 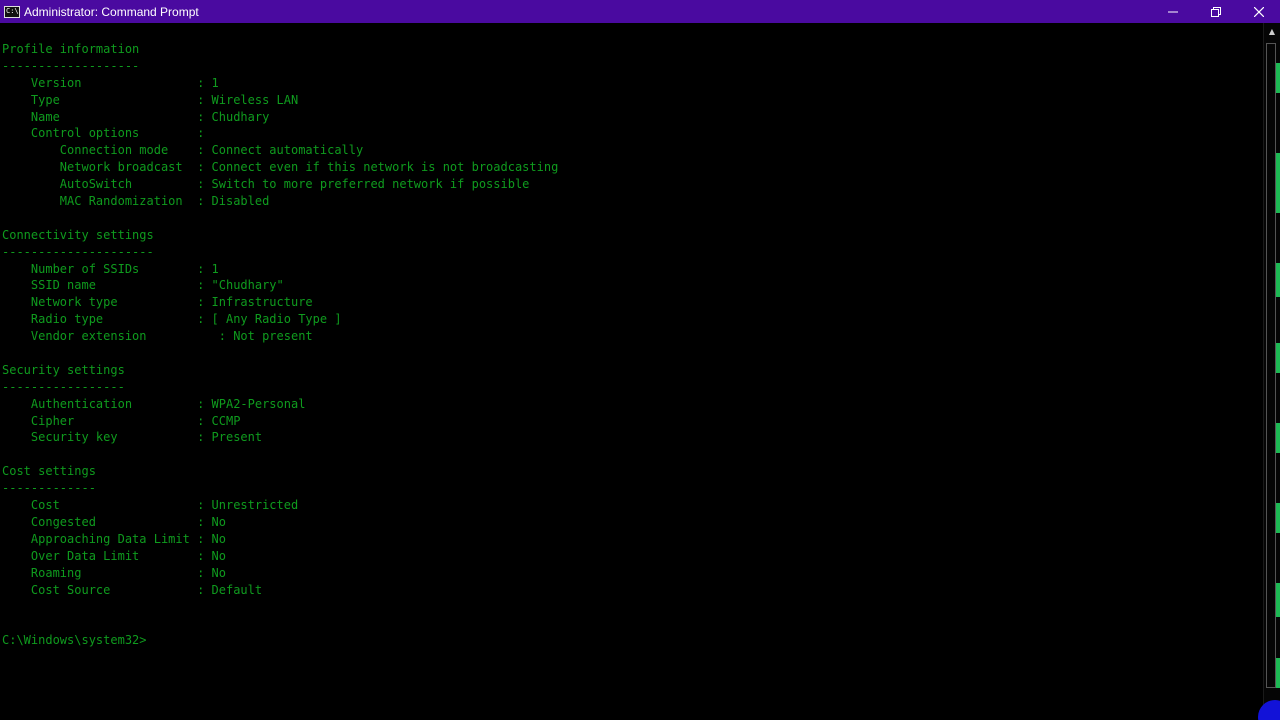 What do you see at coordinates (150, 99) in the screenshot?
I see `console-line: Type : Wireless LAN` at bounding box center [150, 99].